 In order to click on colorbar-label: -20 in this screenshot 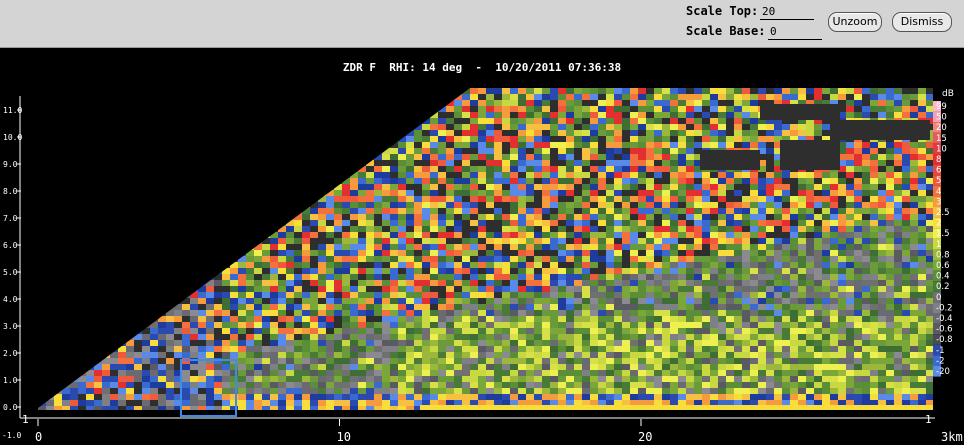, I will do `click(943, 372)`.